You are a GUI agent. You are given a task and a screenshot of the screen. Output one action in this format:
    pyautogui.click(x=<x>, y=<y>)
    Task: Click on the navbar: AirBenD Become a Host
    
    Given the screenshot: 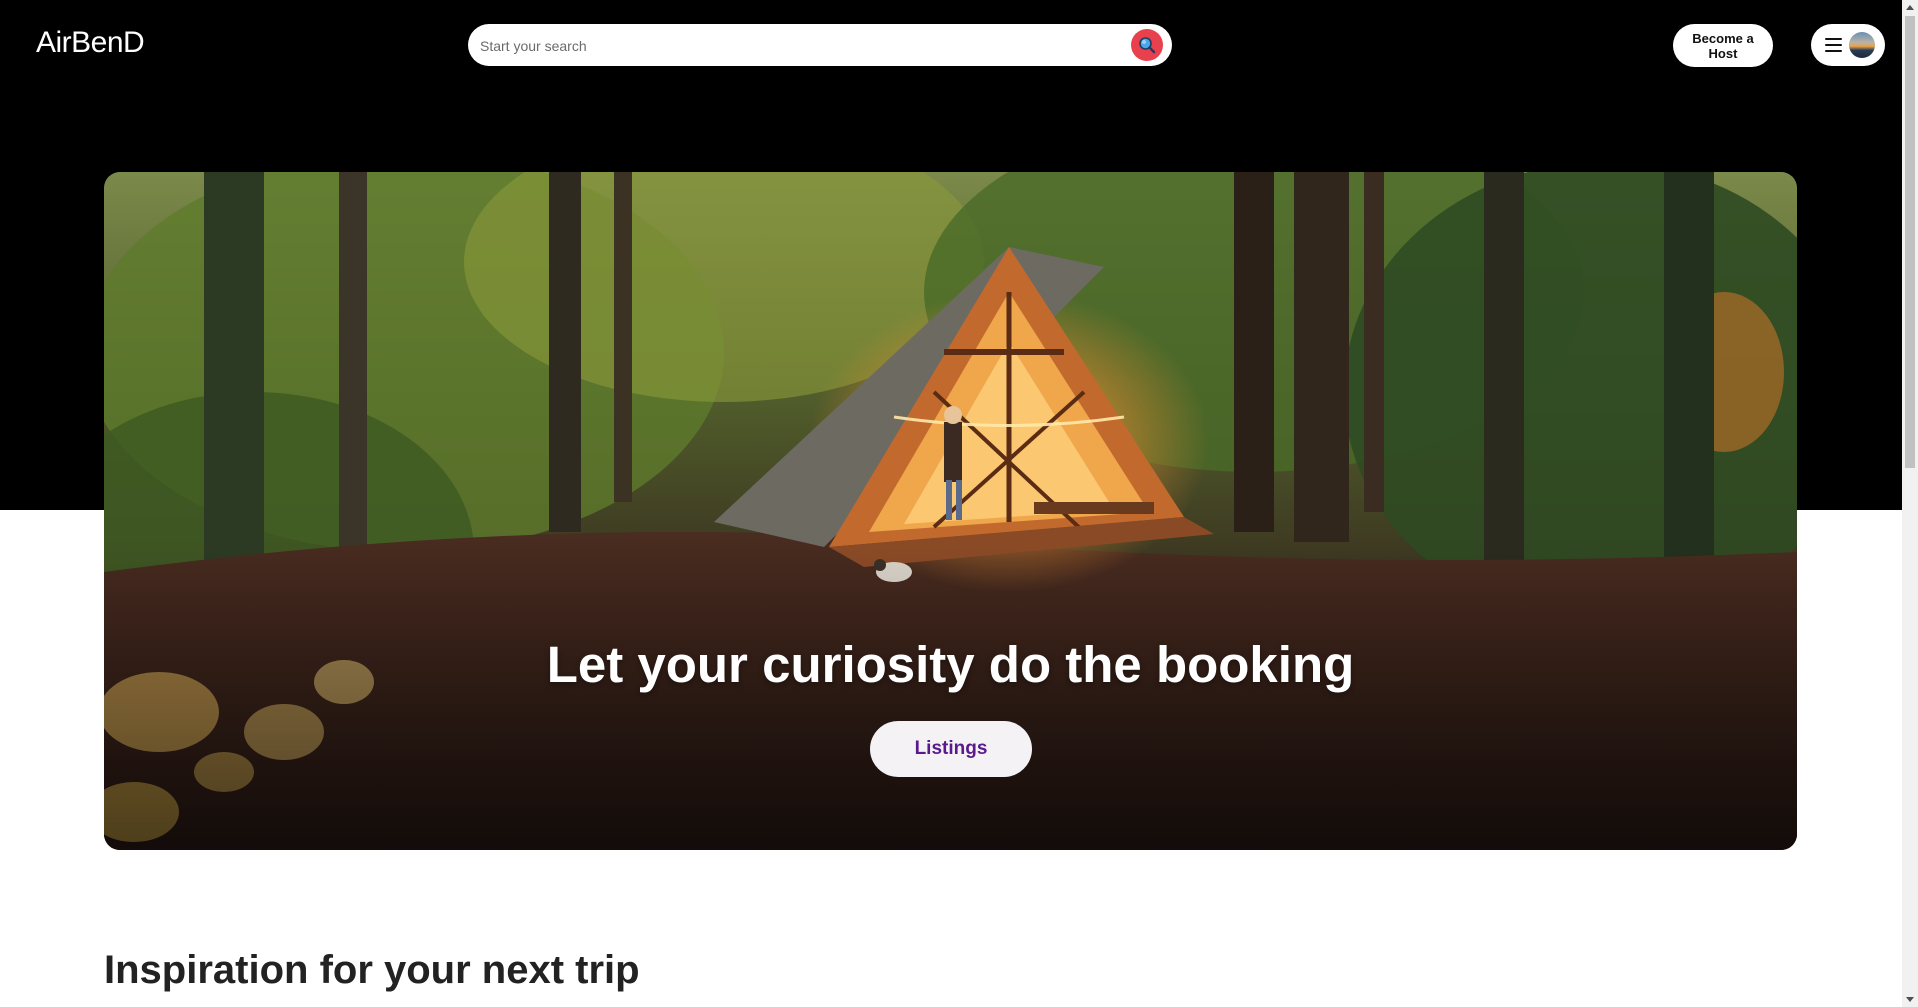 What is the action you would take?
    pyautogui.click(x=951, y=45)
    